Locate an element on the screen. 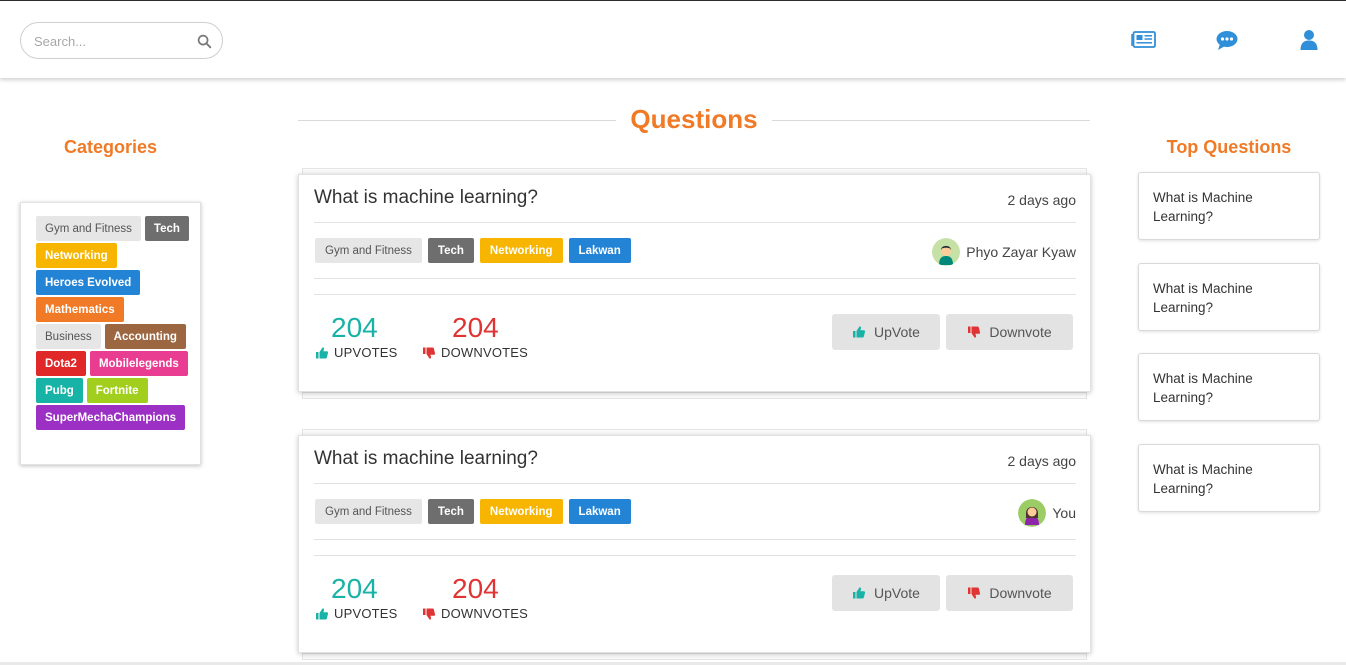 Image resolution: width=1346 pixels, height=665 pixels. author-name: You is located at coordinates (1064, 513).